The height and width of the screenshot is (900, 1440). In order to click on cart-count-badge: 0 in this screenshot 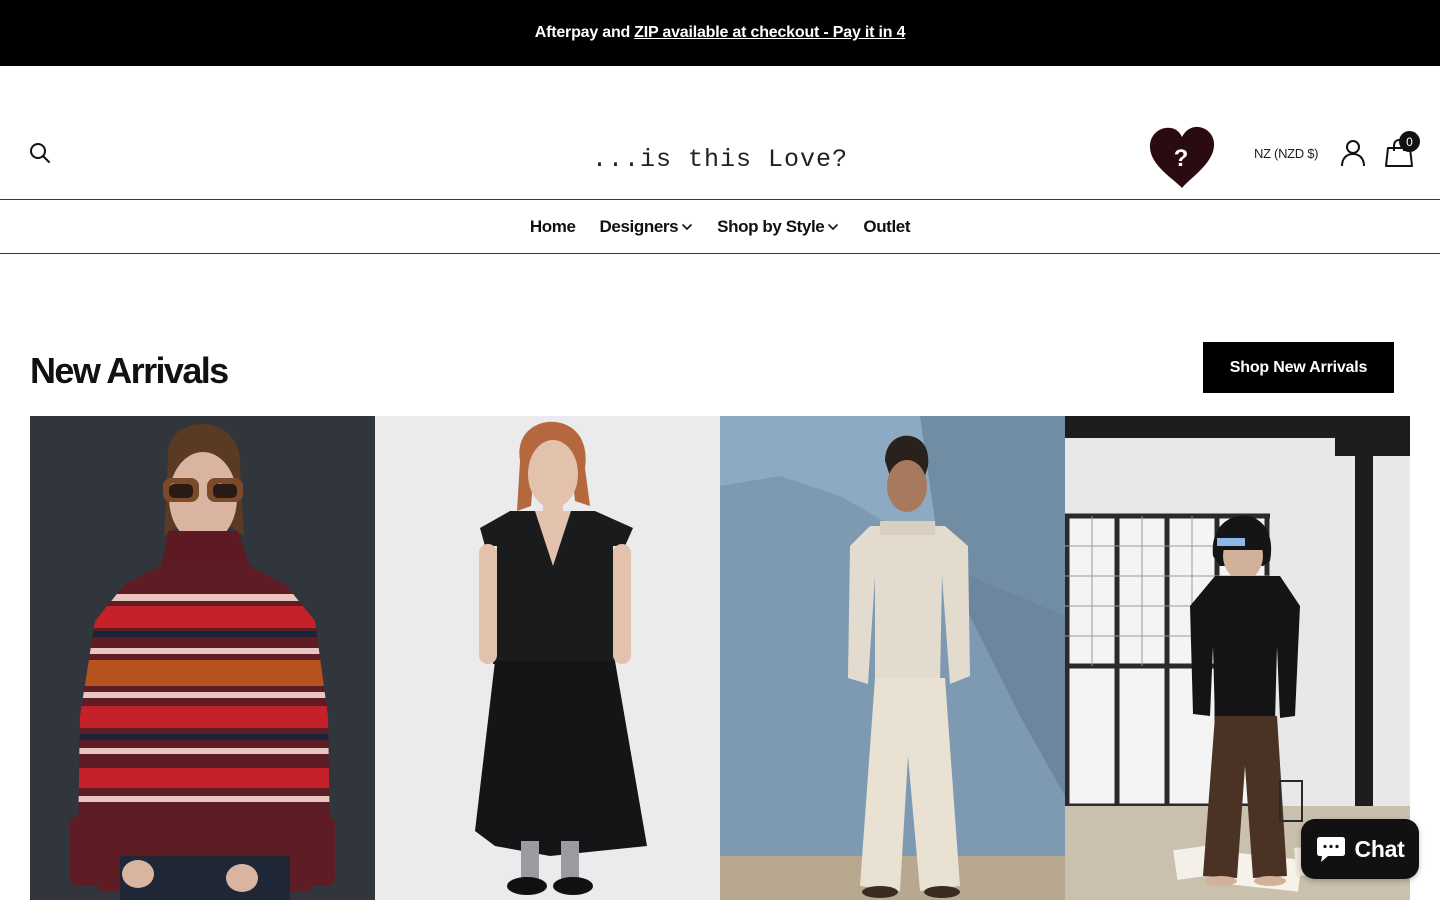, I will do `click(1409, 141)`.